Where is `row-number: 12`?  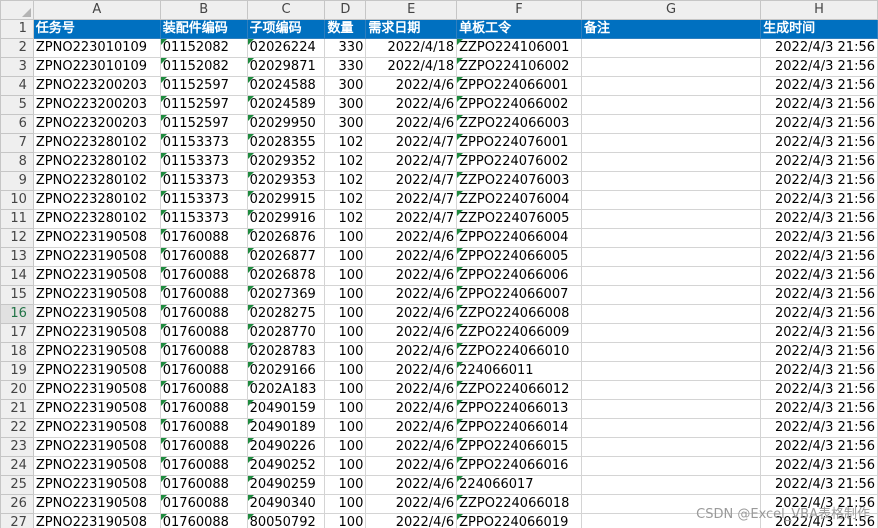
row-number: 12 is located at coordinates (17, 238).